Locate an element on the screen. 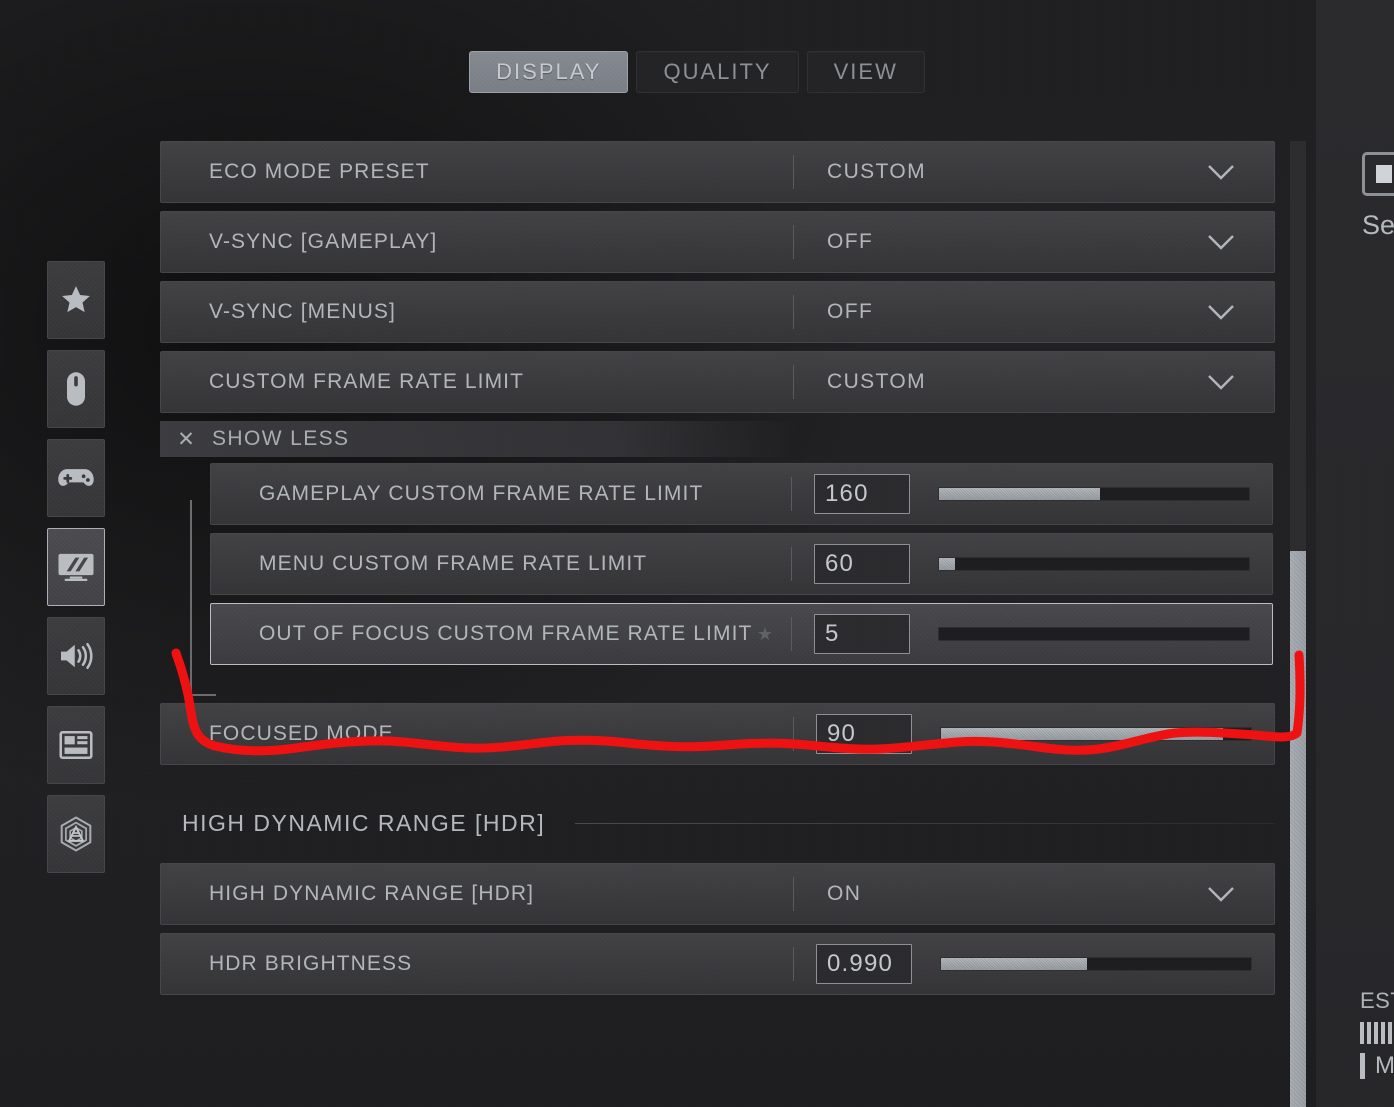  tab-bar: DISPLAY QUALITY VIEW is located at coordinates (697, 72).